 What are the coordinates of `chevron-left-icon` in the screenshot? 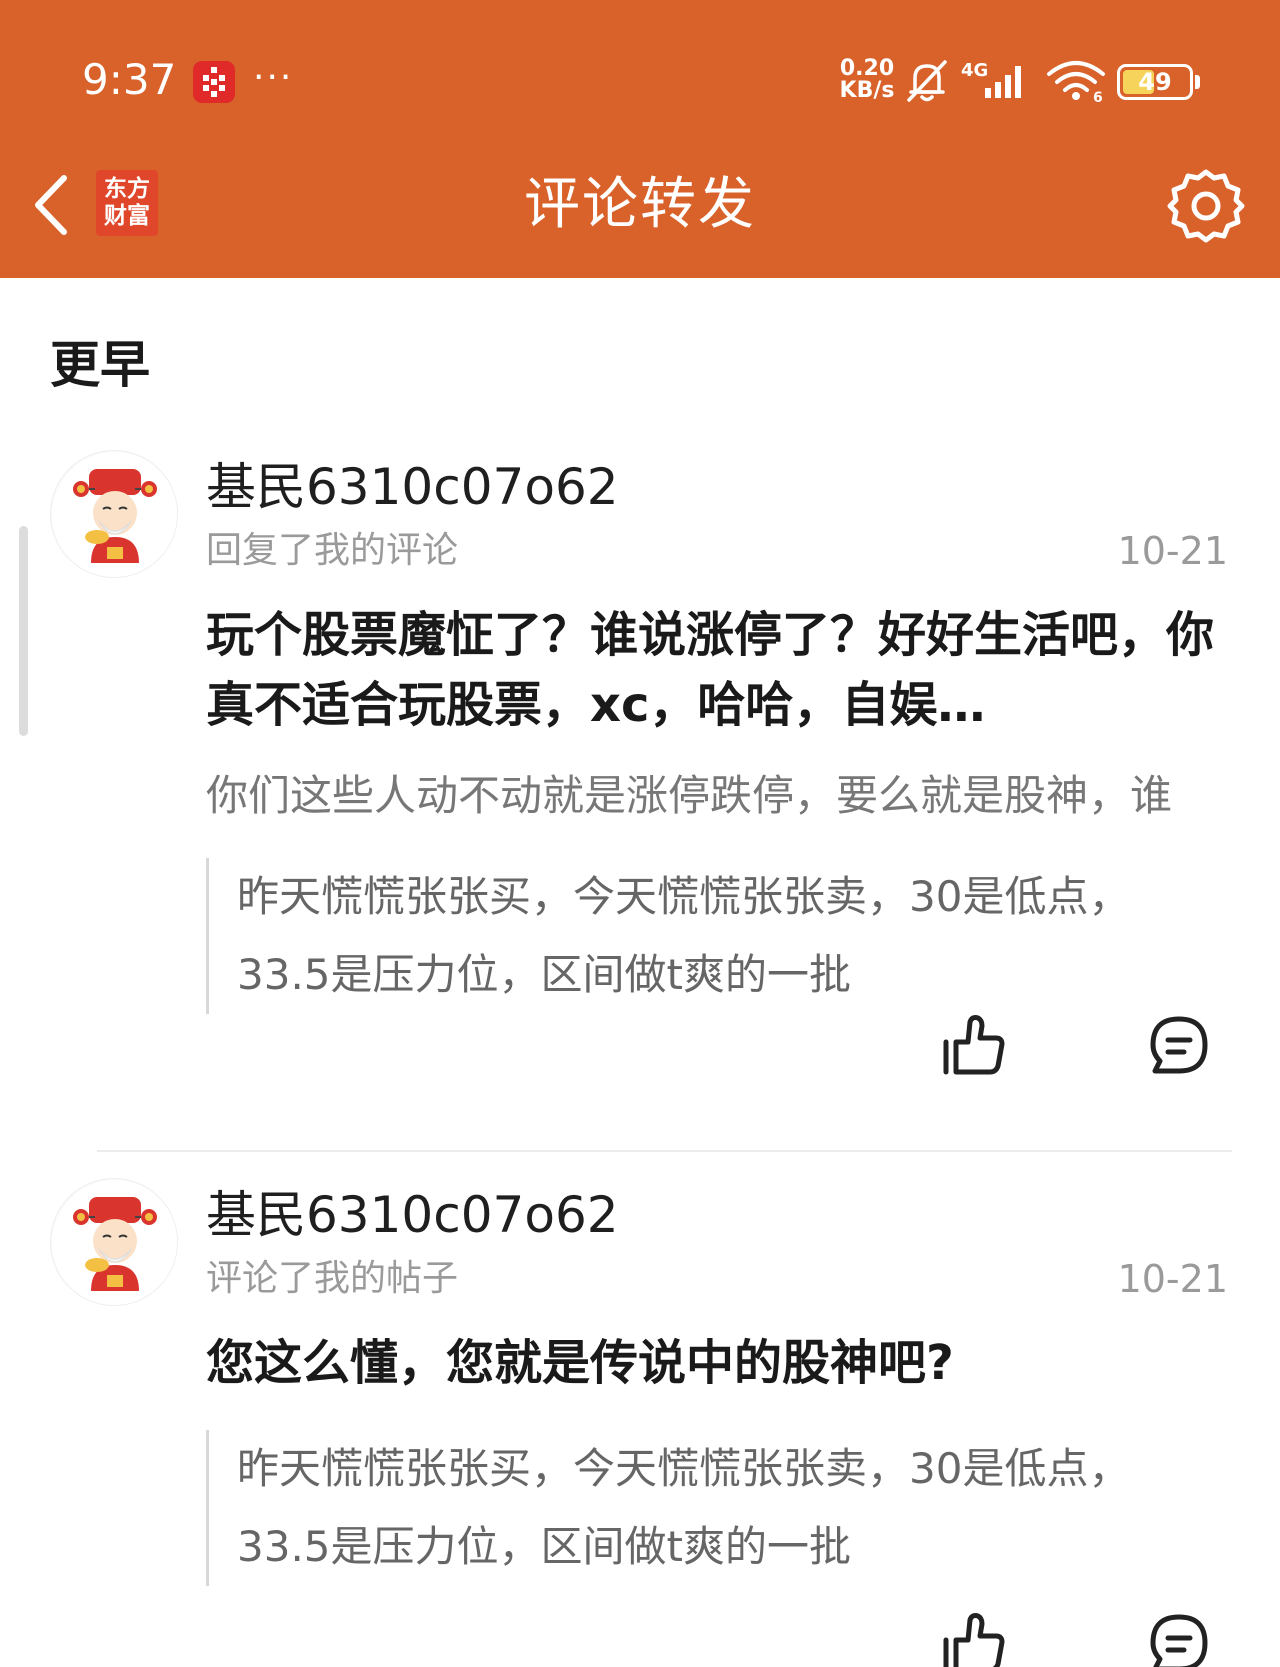 It's located at (51, 205).